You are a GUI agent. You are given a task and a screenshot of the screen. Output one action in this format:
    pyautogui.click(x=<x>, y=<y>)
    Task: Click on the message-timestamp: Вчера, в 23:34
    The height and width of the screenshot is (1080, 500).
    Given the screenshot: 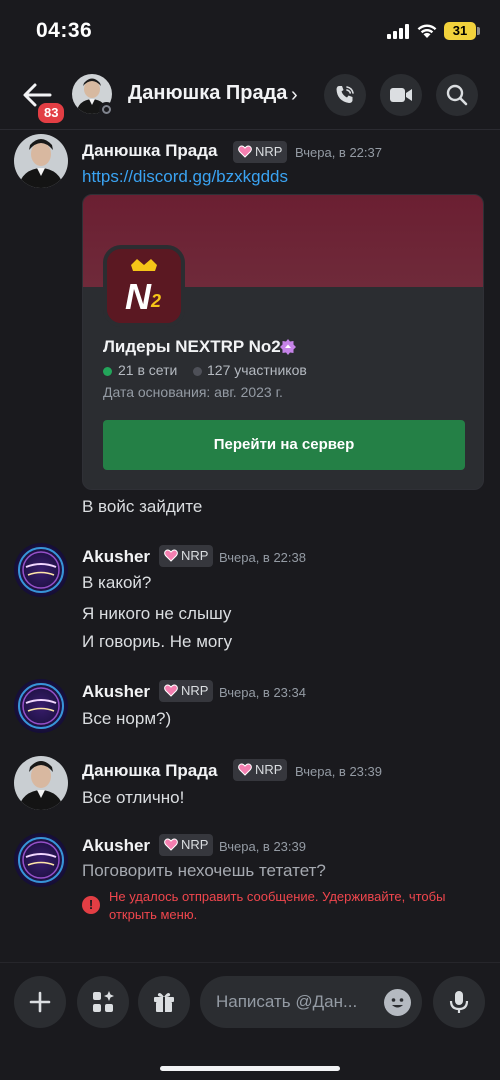 What is the action you would take?
    pyautogui.click(x=262, y=692)
    